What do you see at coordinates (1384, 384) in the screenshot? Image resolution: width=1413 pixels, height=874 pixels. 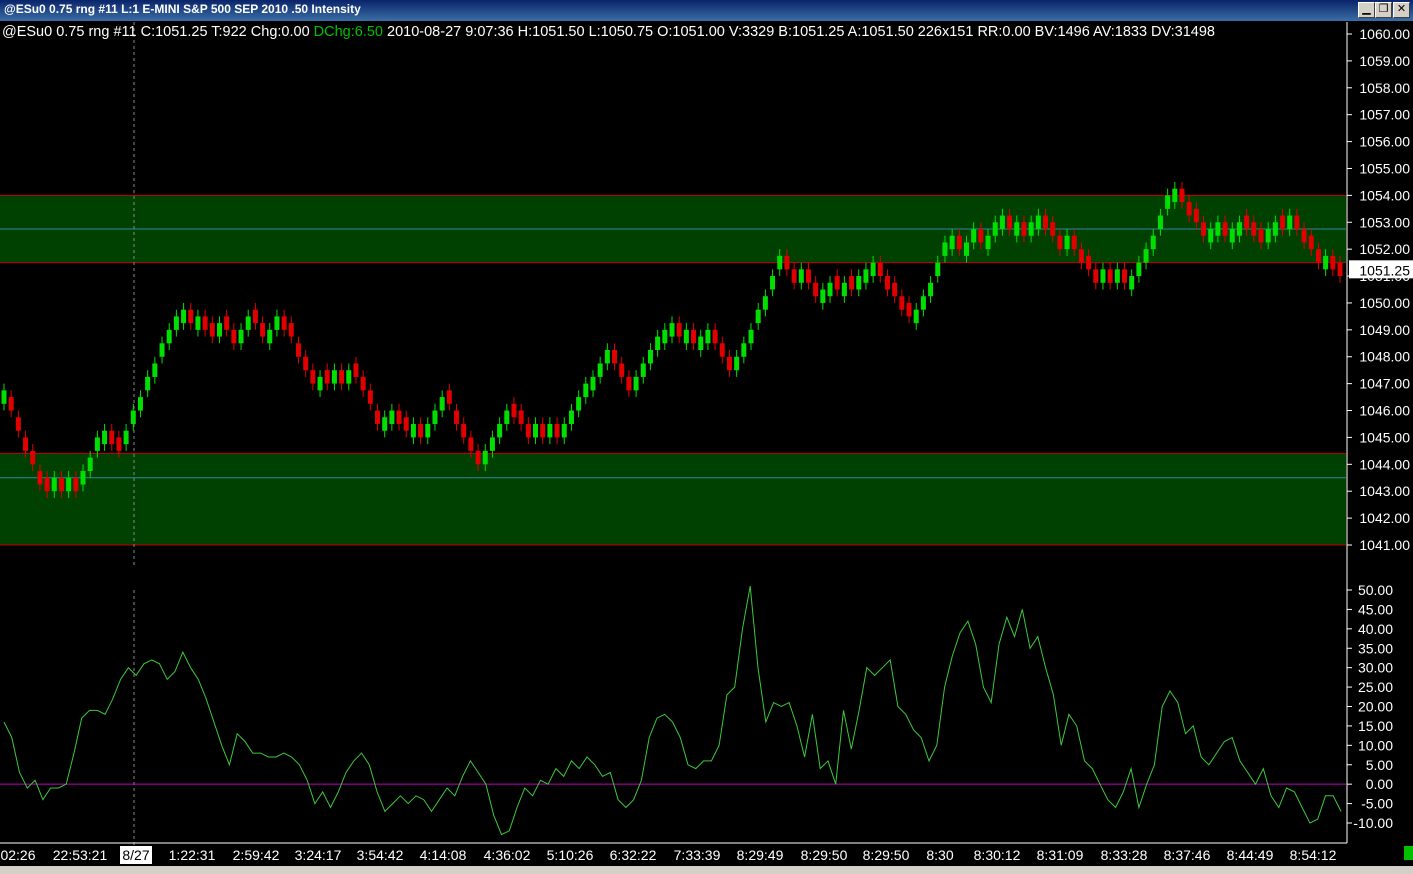 I see `price-tick-label: 1047.00` at bounding box center [1384, 384].